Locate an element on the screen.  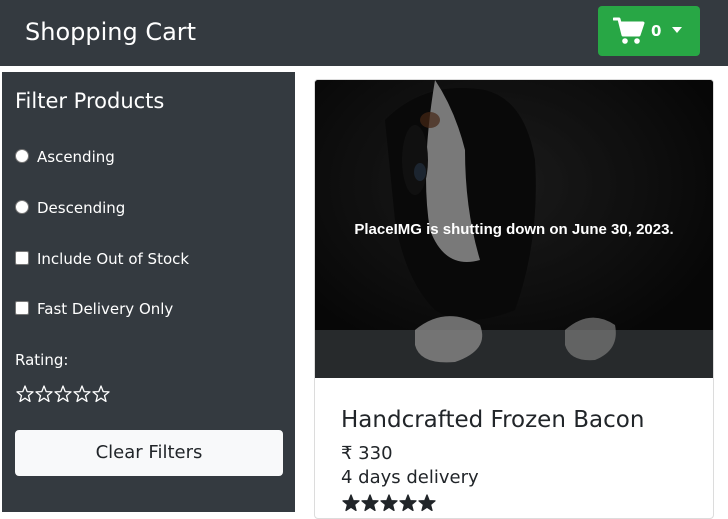
shopping-cart-icon is located at coordinates (629, 30).